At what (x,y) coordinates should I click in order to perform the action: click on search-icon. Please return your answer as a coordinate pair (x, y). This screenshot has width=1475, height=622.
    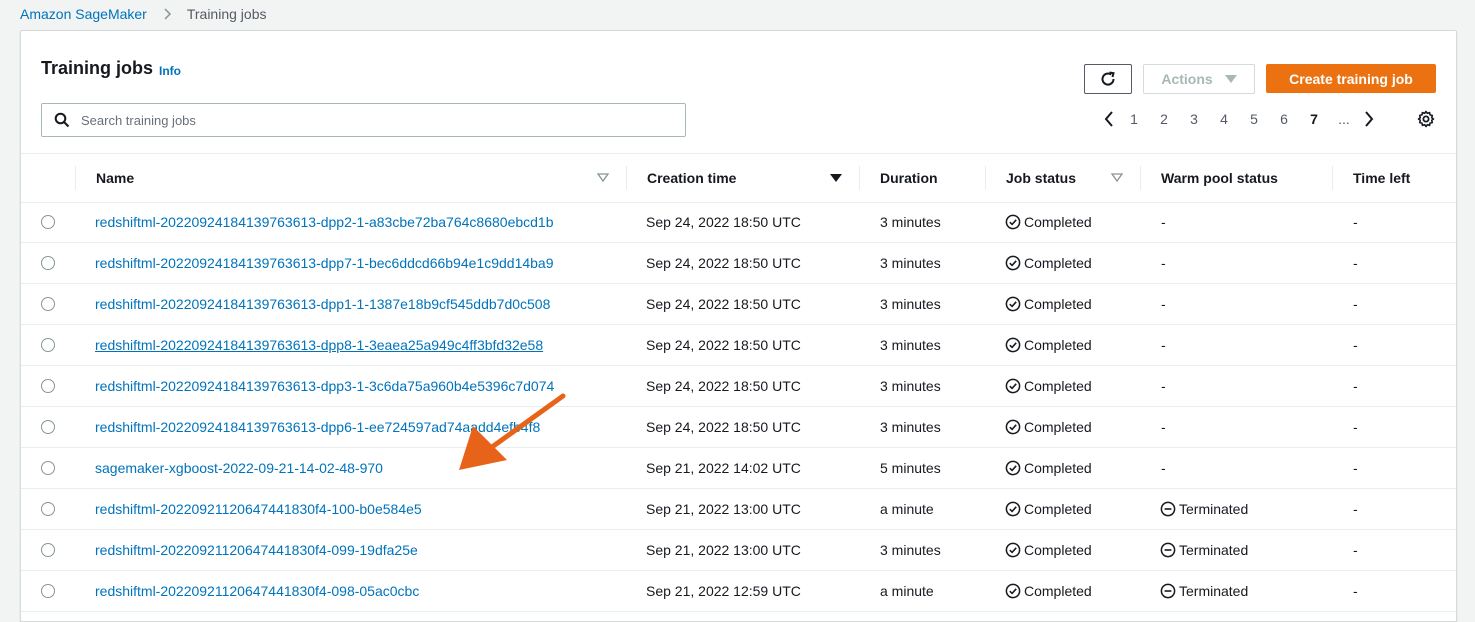
    Looking at the image, I should click on (62, 120).